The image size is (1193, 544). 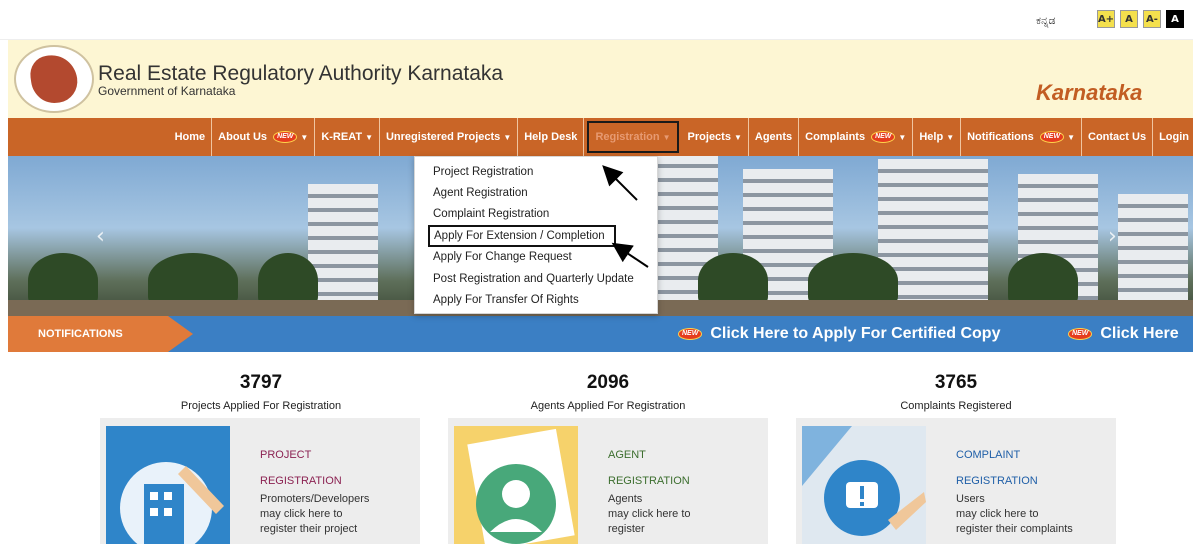 I want to click on complaint-alert-icon, so click(x=864, y=485).